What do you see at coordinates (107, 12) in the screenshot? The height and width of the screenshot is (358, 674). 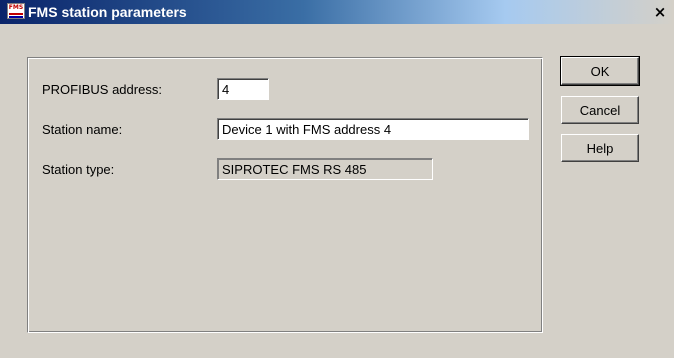 I see `window-title: FMS station parameters` at bounding box center [107, 12].